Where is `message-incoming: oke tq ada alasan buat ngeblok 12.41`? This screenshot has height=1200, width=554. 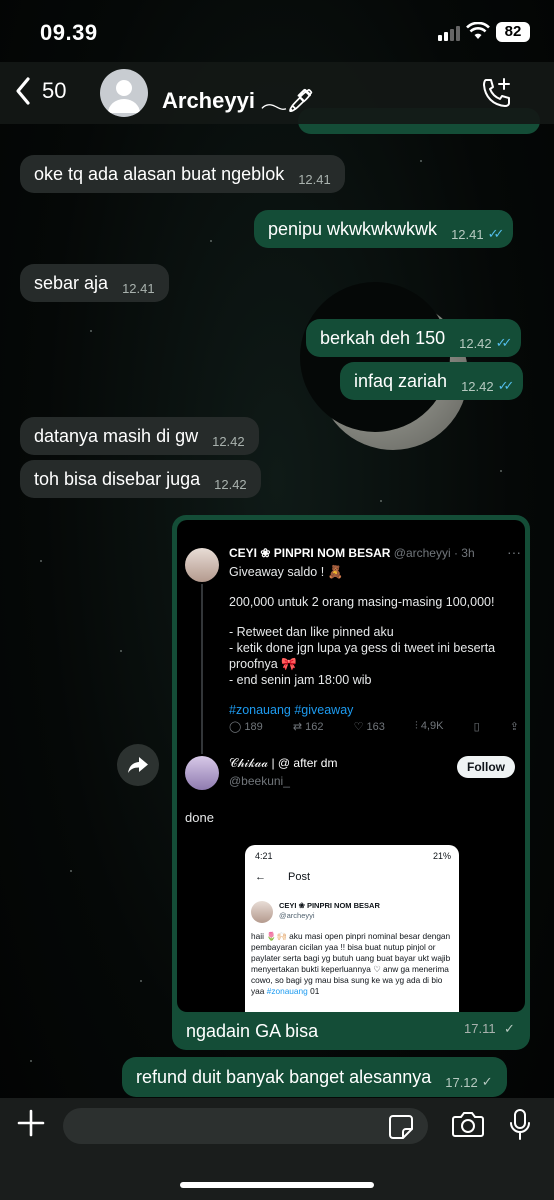 message-incoming: oke tq ada alasan buat ngeblok 12.41 is located at coordinates (182, 174).